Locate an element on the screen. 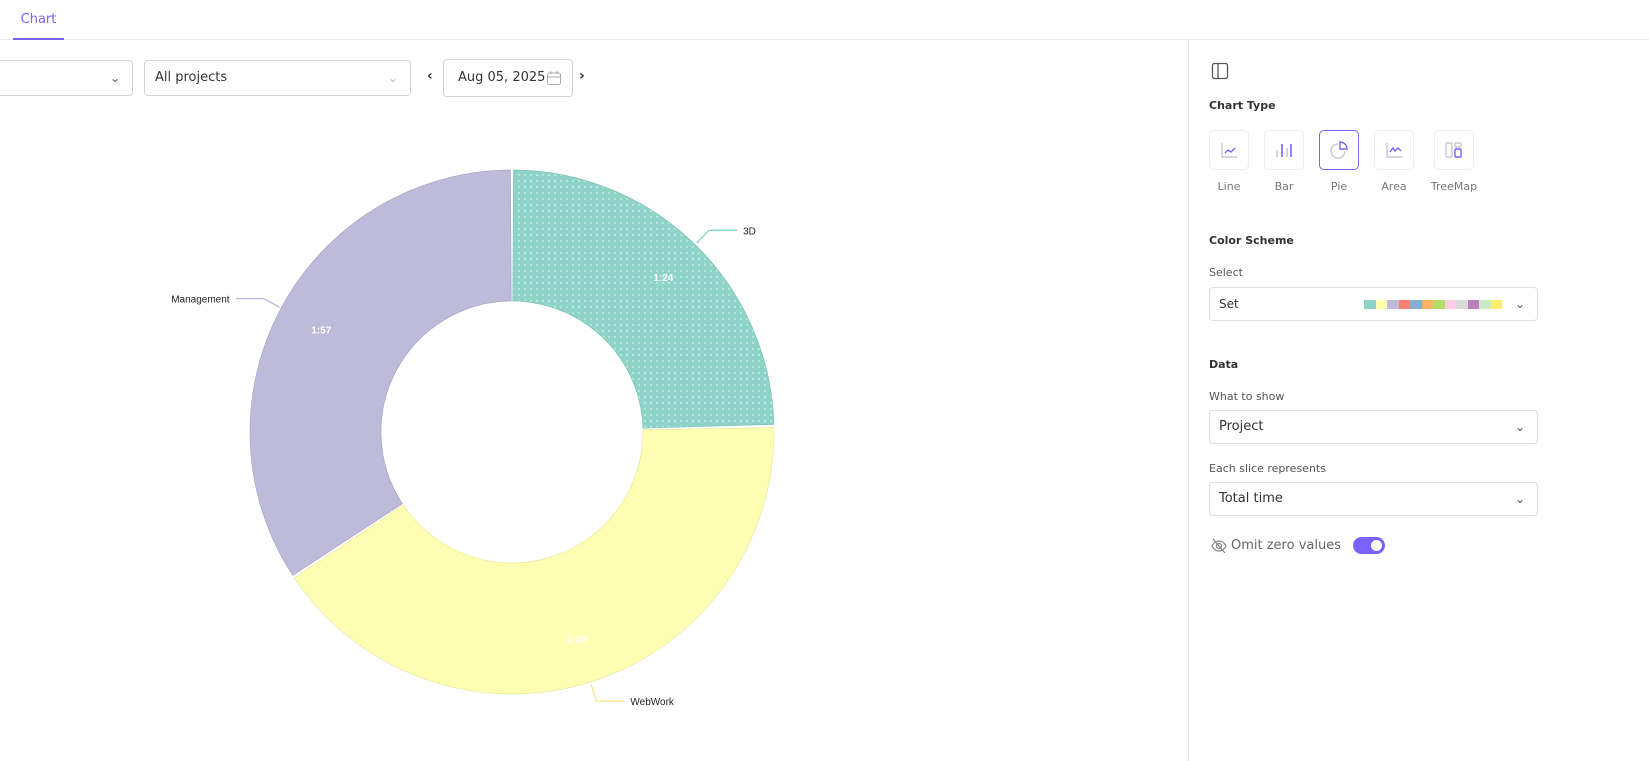  what-to-show-select: Project ⌄ is located at coordinates (1373, 427).